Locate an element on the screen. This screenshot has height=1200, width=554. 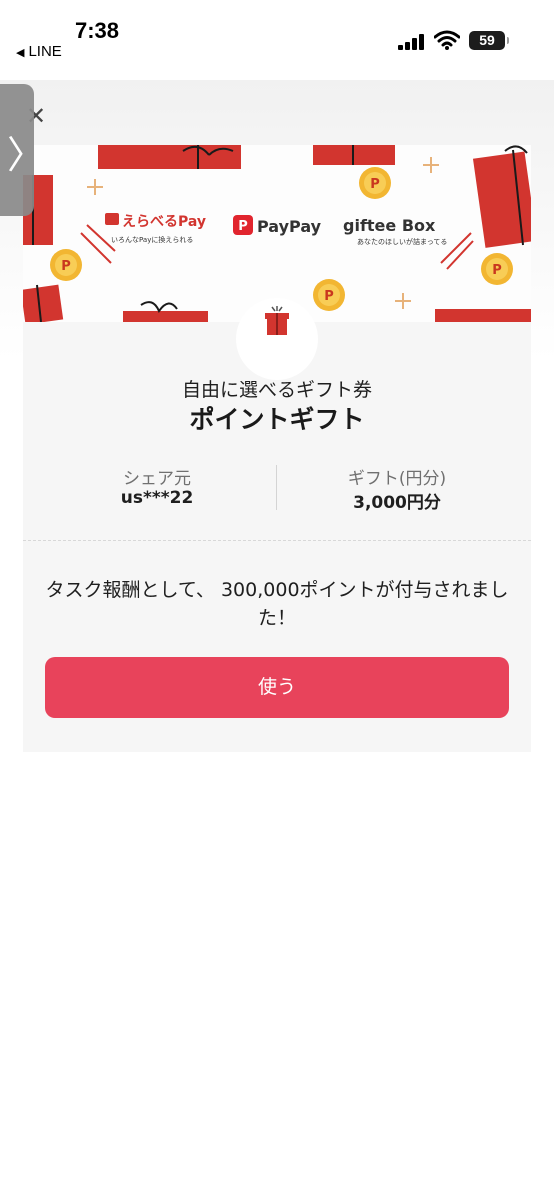
status-time: 7:38 is located at coordinates (97, 30).